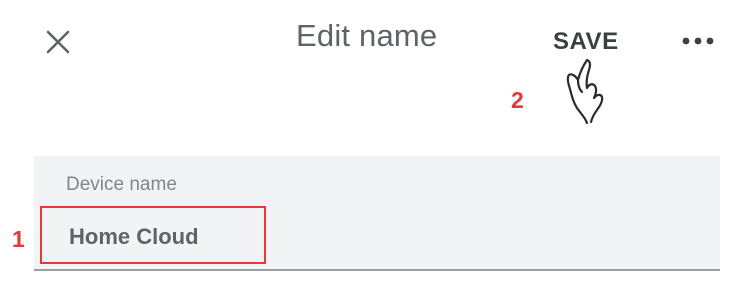  Describe the element at coordinates (517, 100) in the screenshot. I see `step-2-label: 2` at that location.